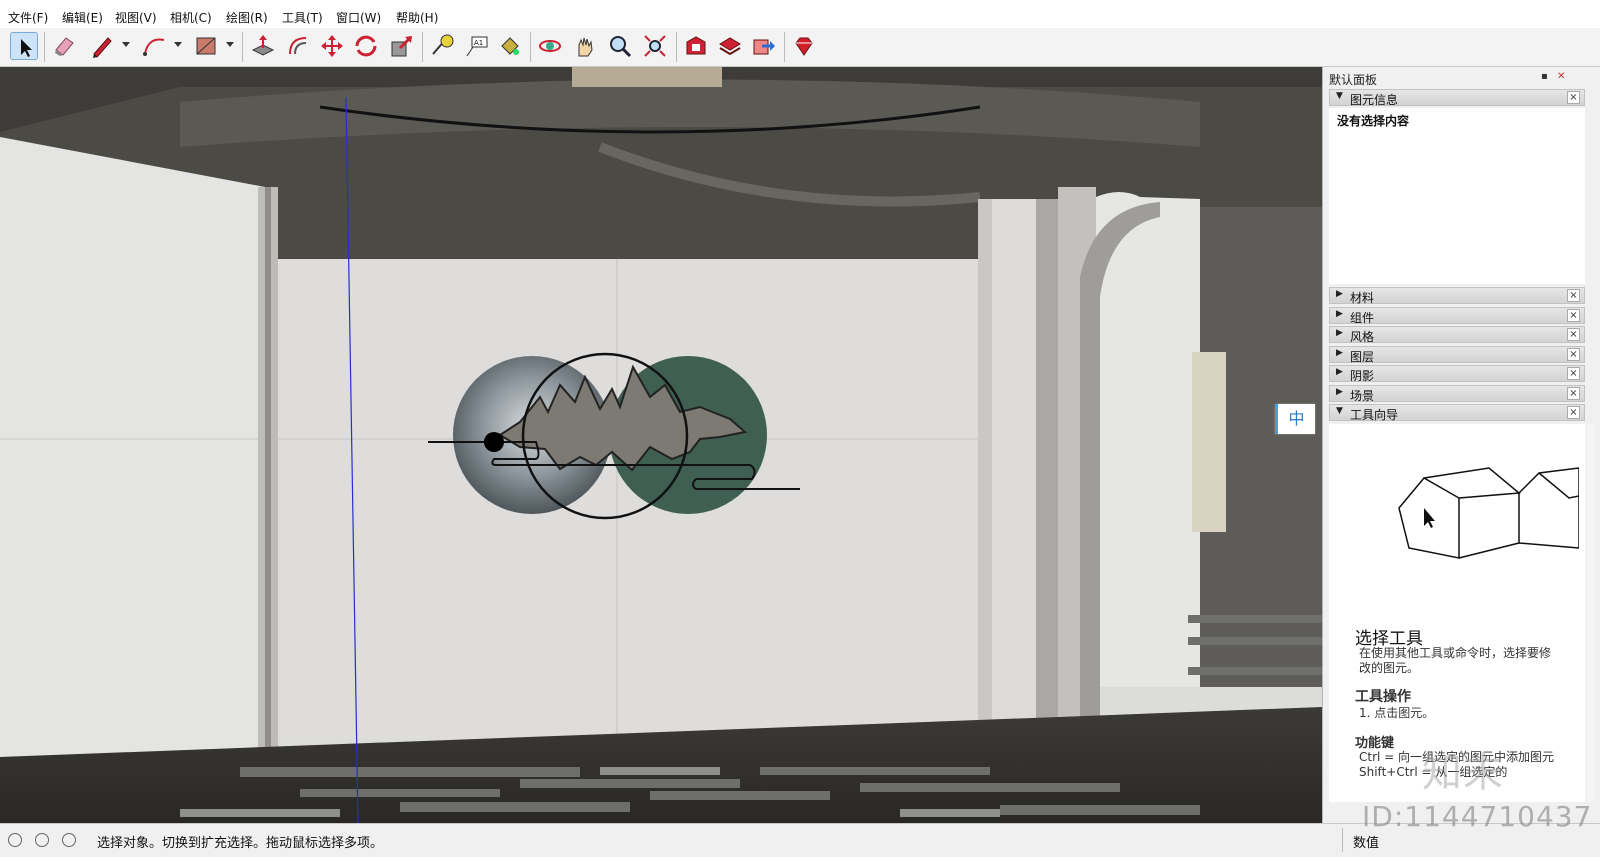 This screenshot has height=857, width=1600. I want to click on extension-ruby-icon, so click(804, 46).